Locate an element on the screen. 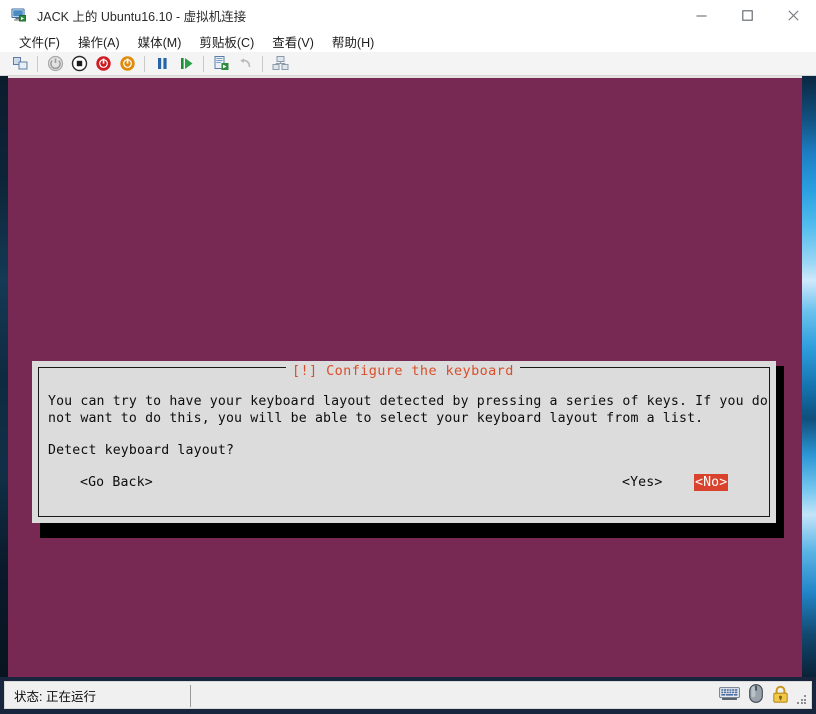 The image size is (816, 714). no-button: <No> is located at coordinates (711, 482).